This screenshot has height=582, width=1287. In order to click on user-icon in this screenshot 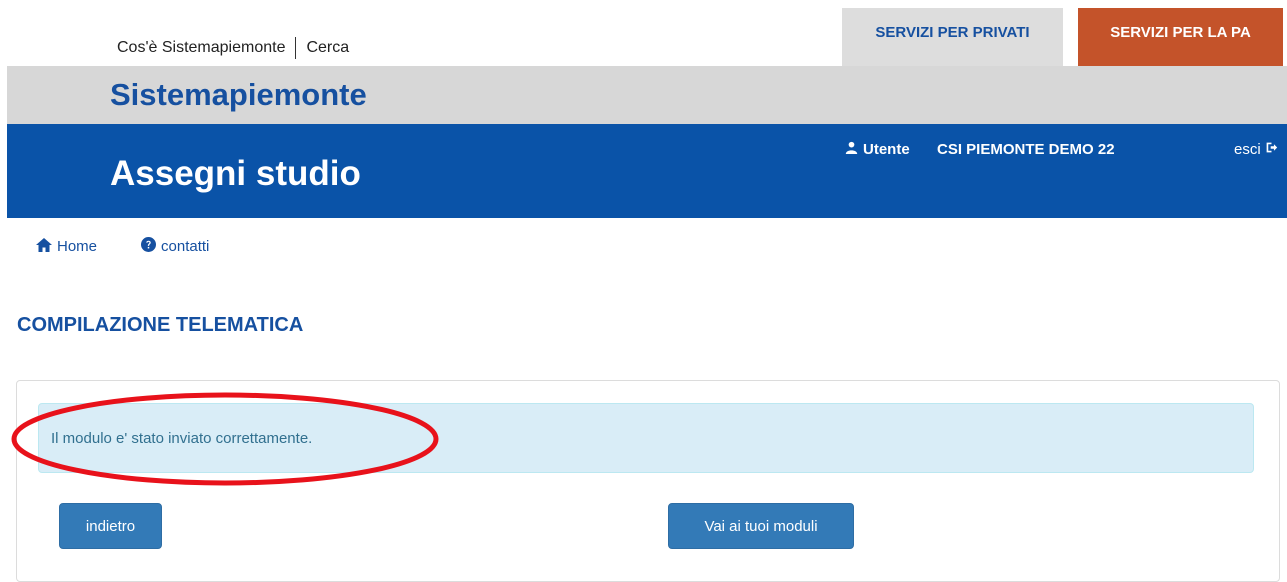, I will do `click(851, 149)`.